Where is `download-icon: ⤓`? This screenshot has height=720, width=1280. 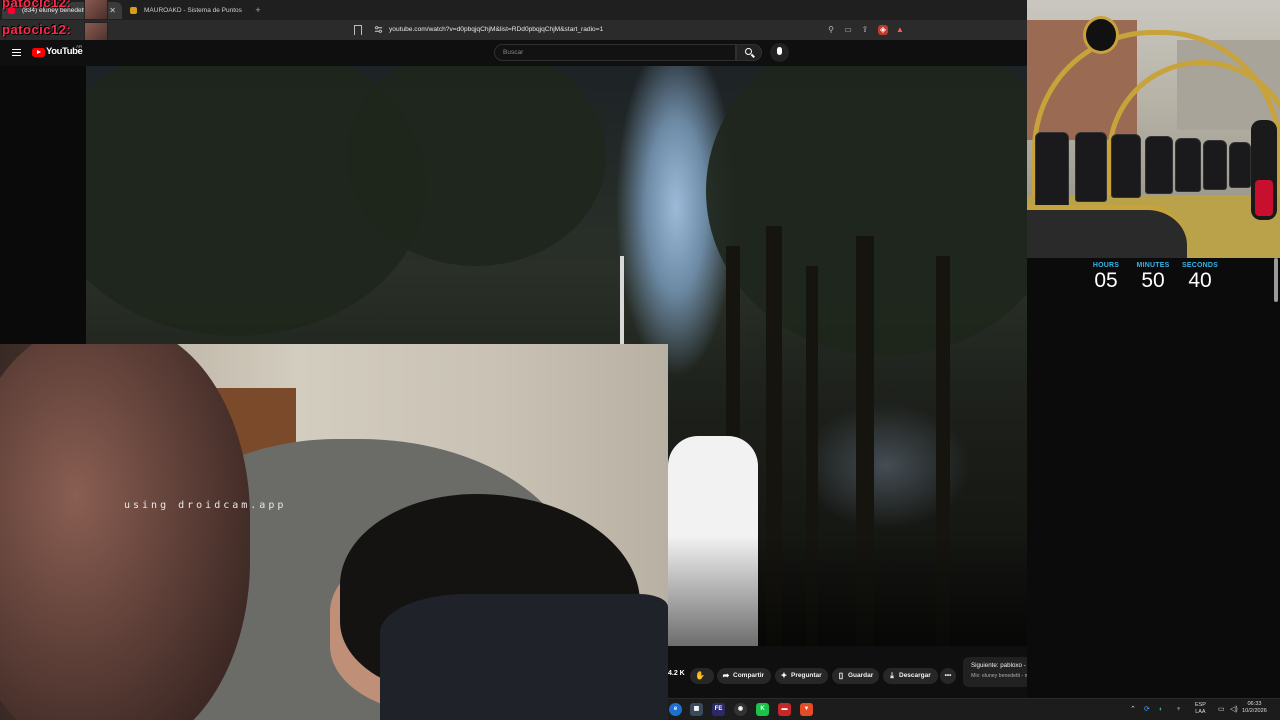
download-icon: ⤓ is located at coordinates (892, 675).